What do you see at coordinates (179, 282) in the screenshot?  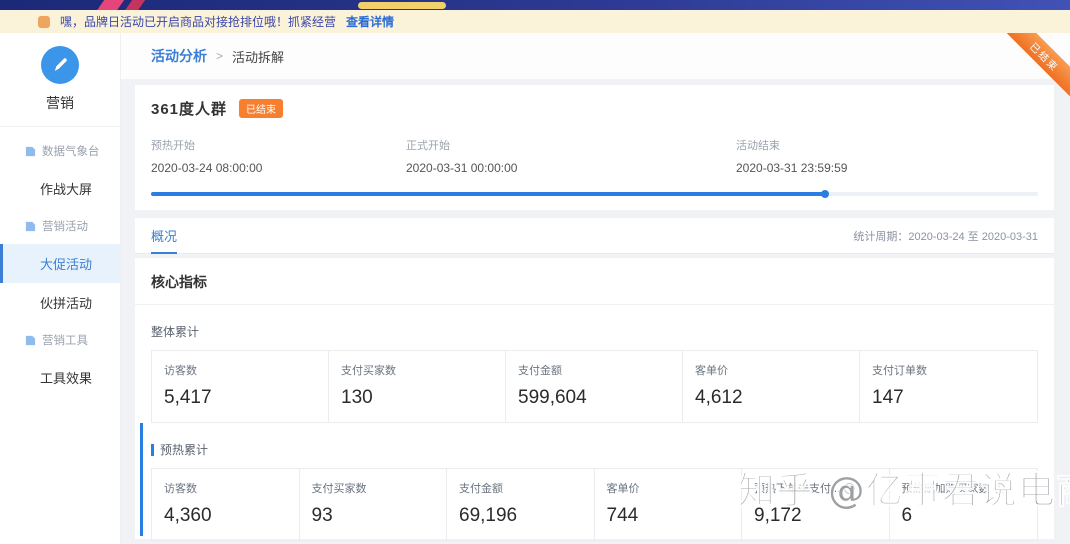 I see `metrics-title: 核心指标` at bounding box center [179, 282].